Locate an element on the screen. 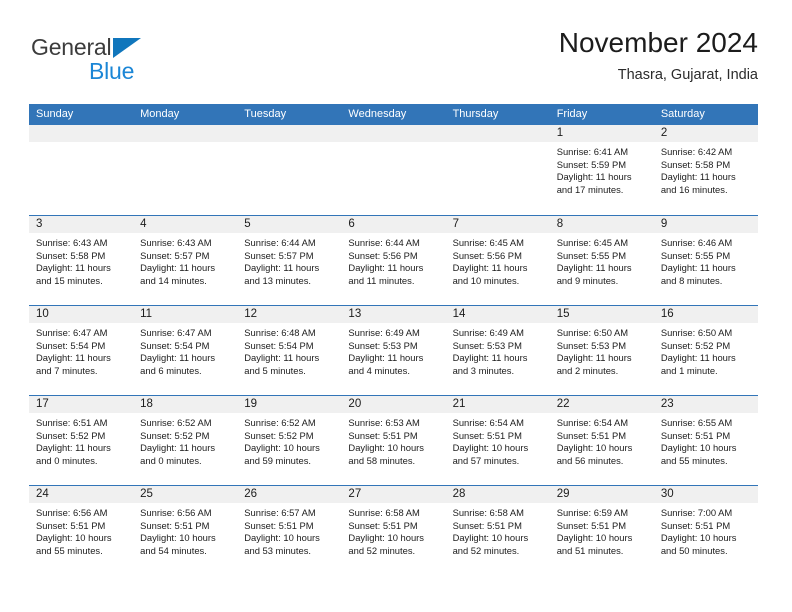 The width and height of the screenshot is (792, 612). weekday-header-friday: Friday is located at coordinates (572, 114).